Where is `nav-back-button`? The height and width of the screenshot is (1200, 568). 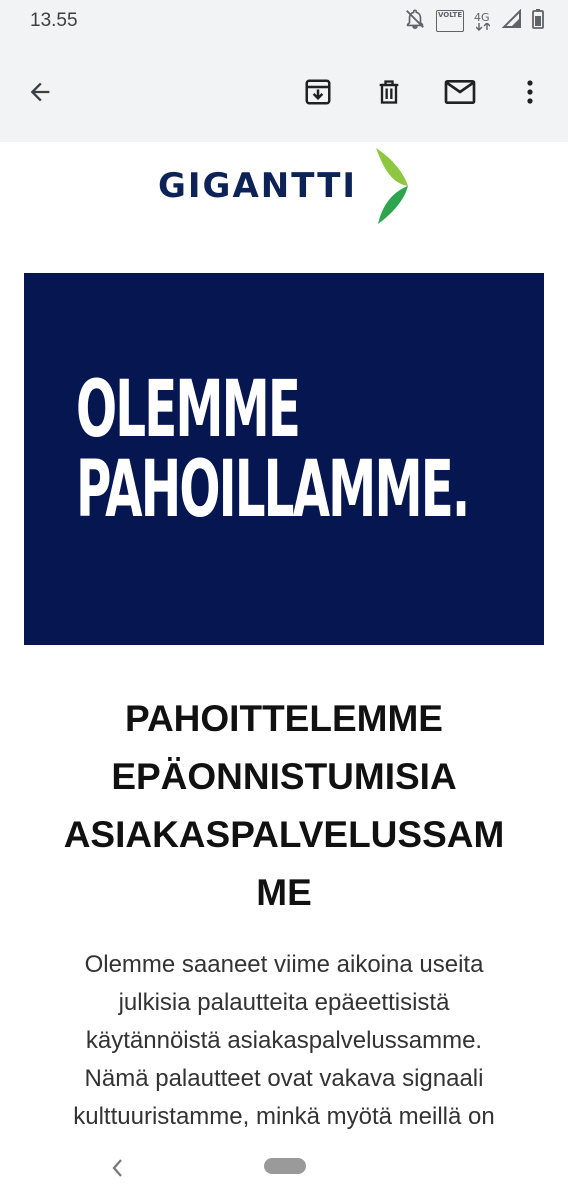 nav-back-button is located at coordinates (118, 1168).